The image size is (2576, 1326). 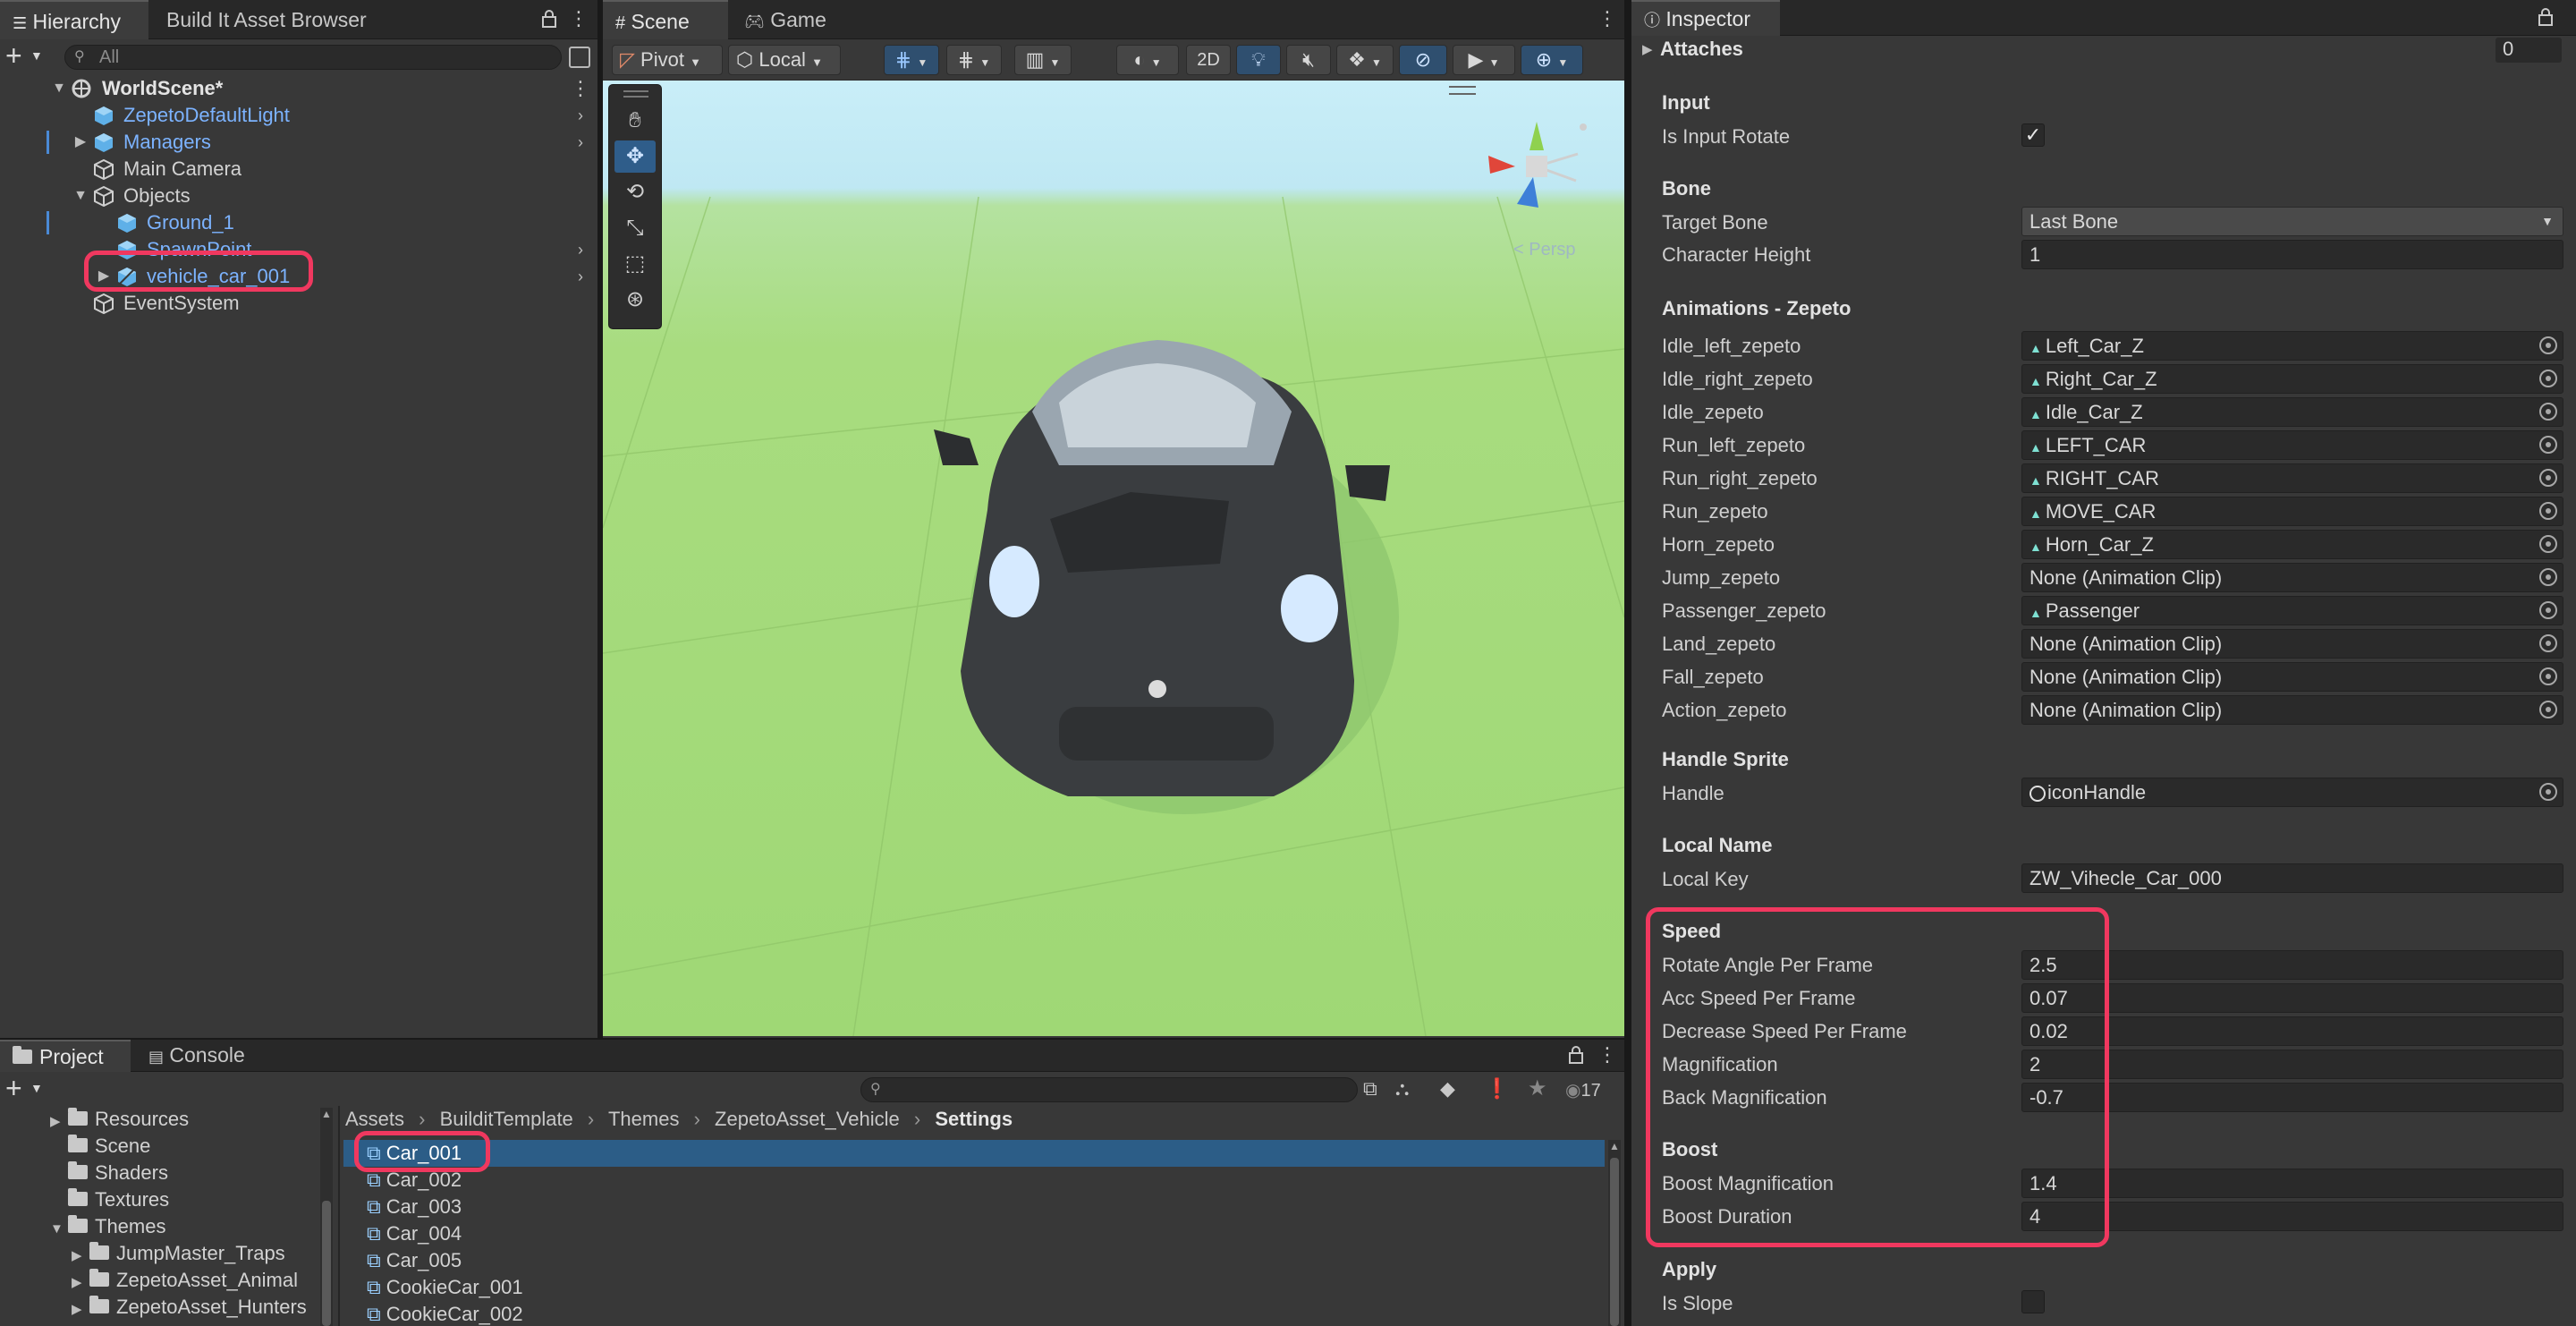 I want to click on audio-toggle: 🔇︎, so click(x=1308, y=60).